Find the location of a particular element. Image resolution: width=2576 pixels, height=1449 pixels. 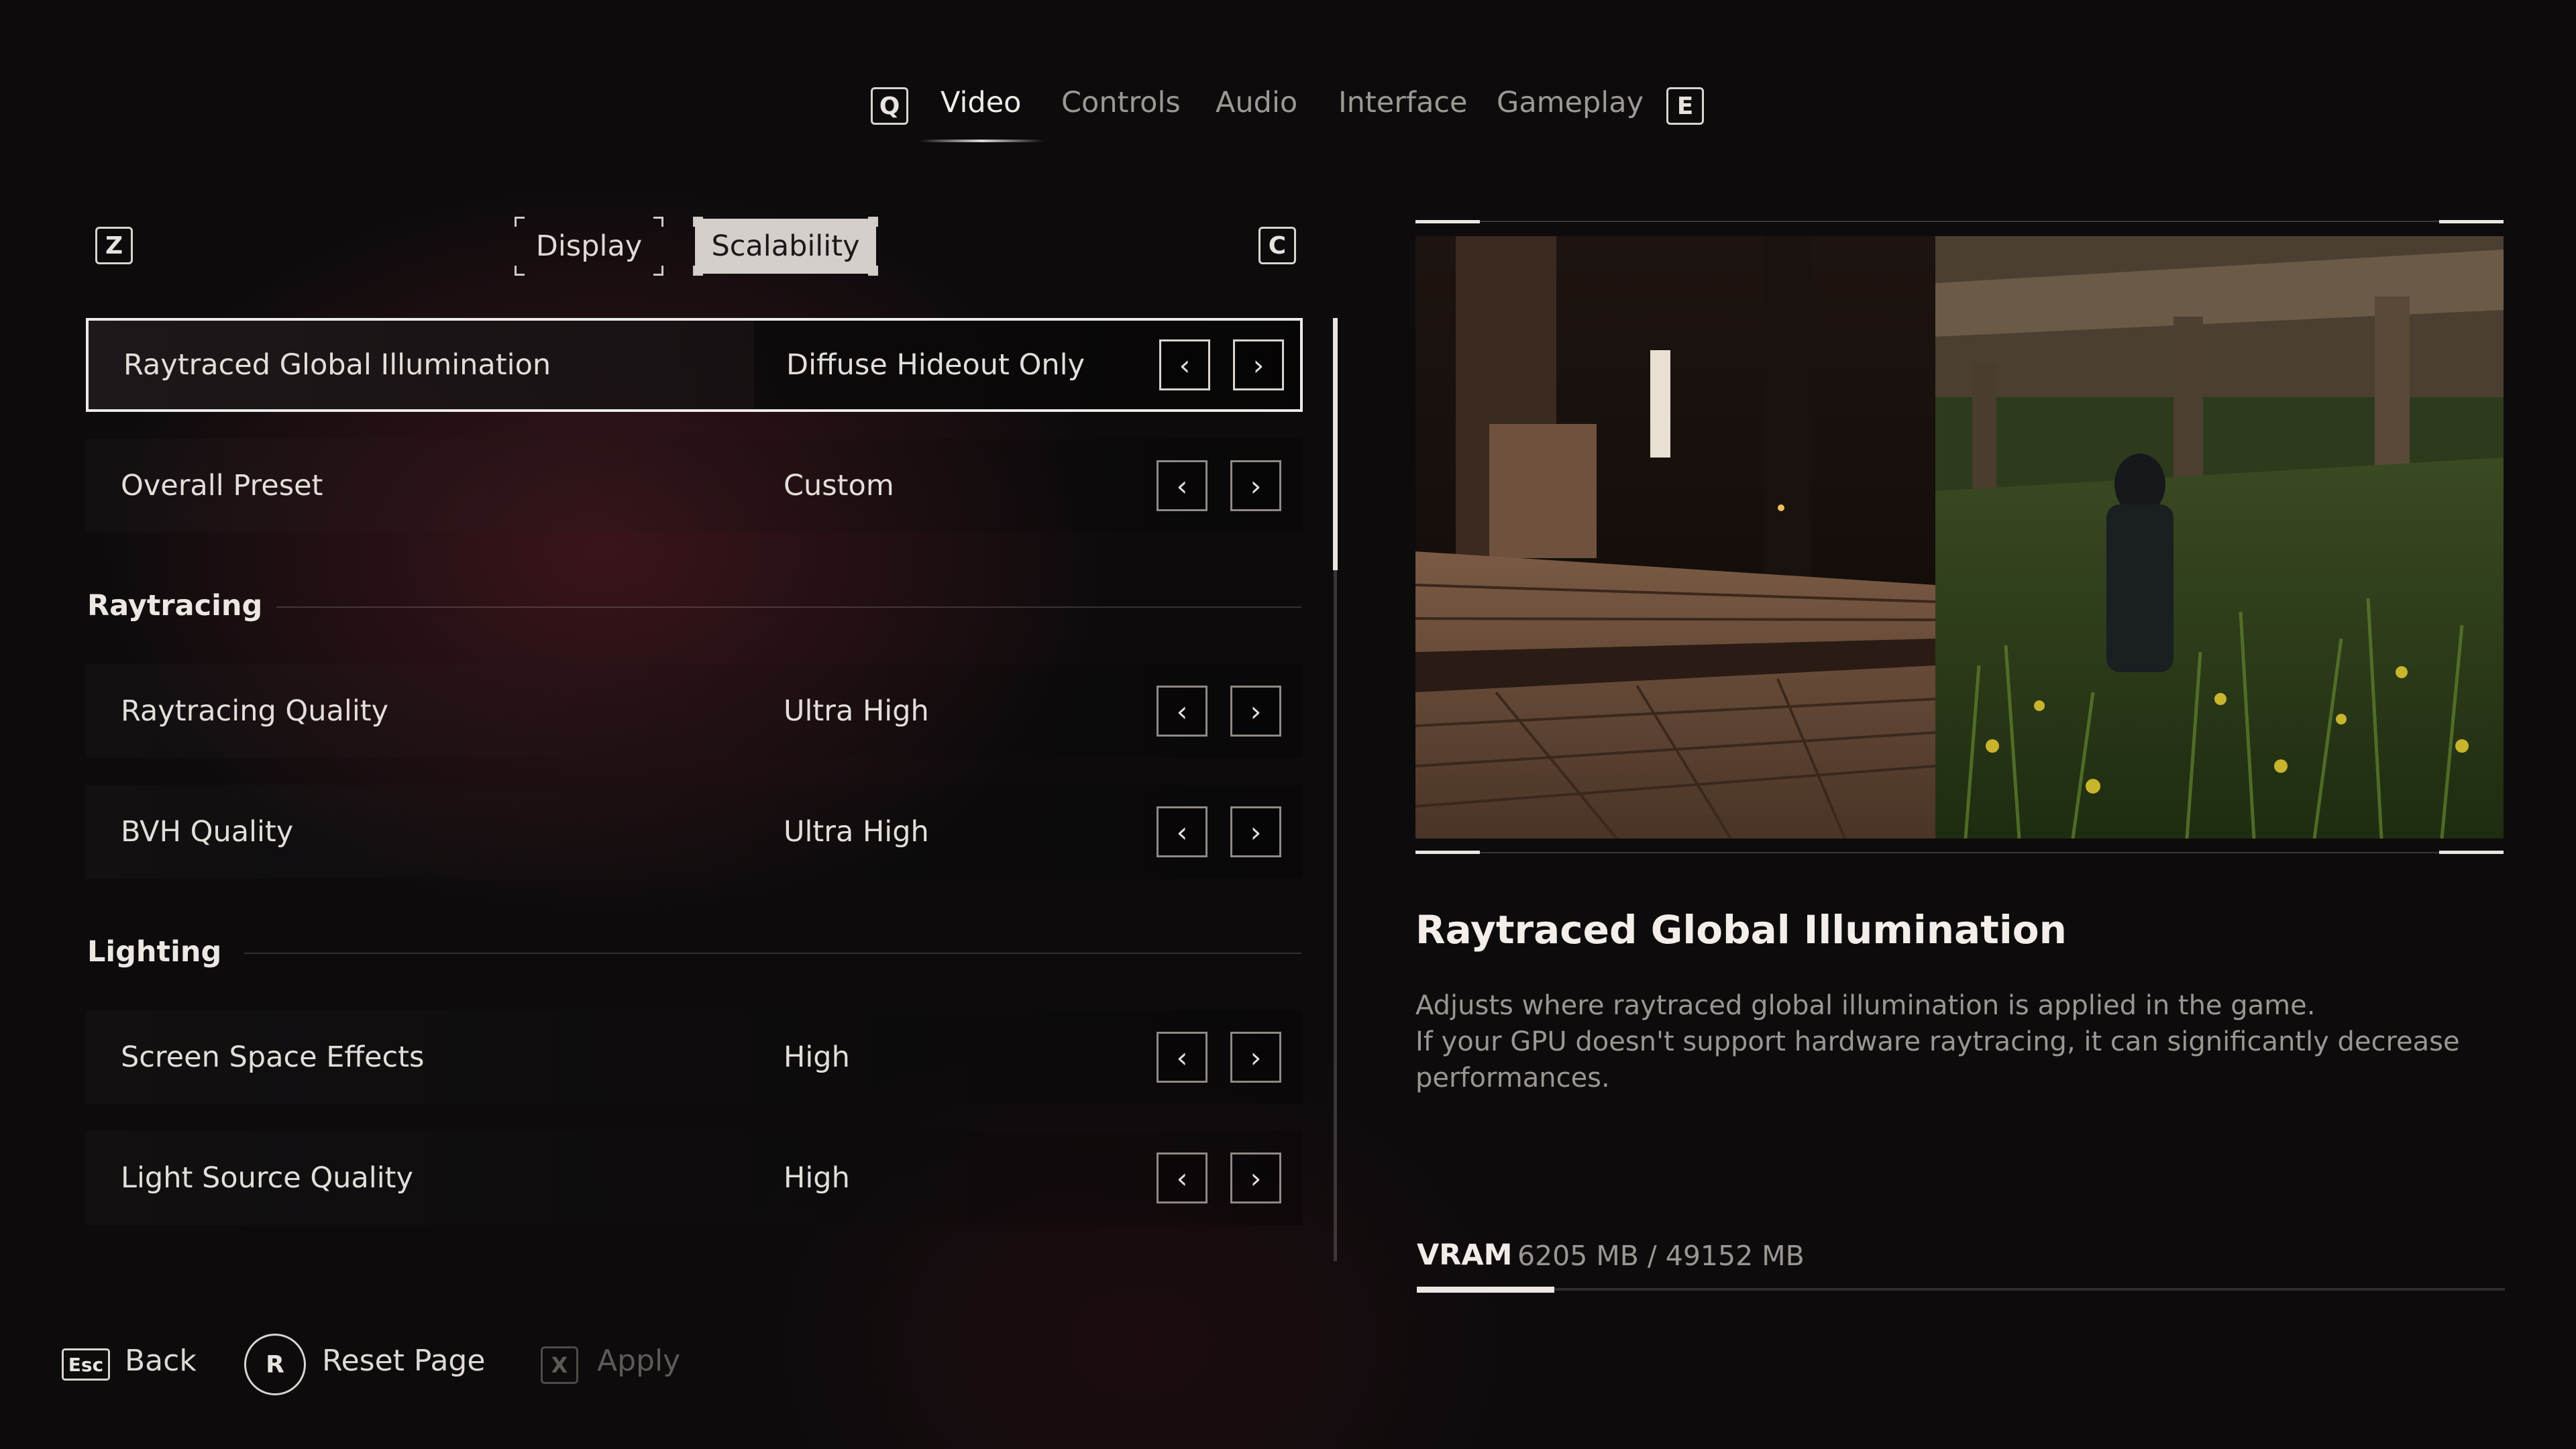

setting-row-bvh-quality: BVH Quality Ultra High ‹ › is located at coordinates (694, 832).